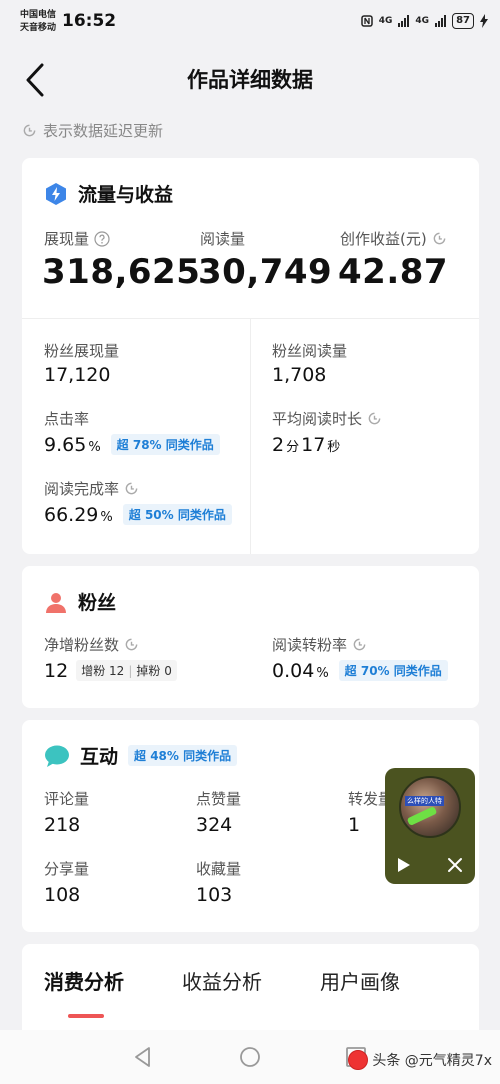  Describe the element at coordinates (99, 757) in the screenshot. I see `interaction-title-text: 互动` at that location.